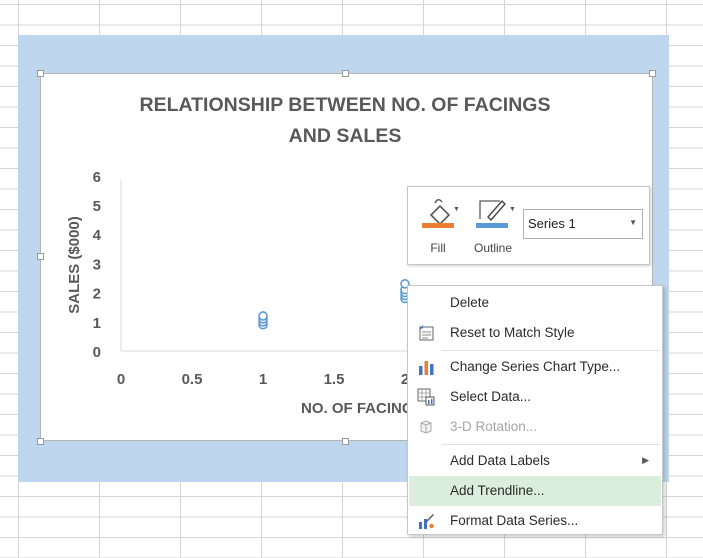 The height and width of the screenshot is (558, 703). I want to click on chevron-down-icon: ▼, so click(633, 222).